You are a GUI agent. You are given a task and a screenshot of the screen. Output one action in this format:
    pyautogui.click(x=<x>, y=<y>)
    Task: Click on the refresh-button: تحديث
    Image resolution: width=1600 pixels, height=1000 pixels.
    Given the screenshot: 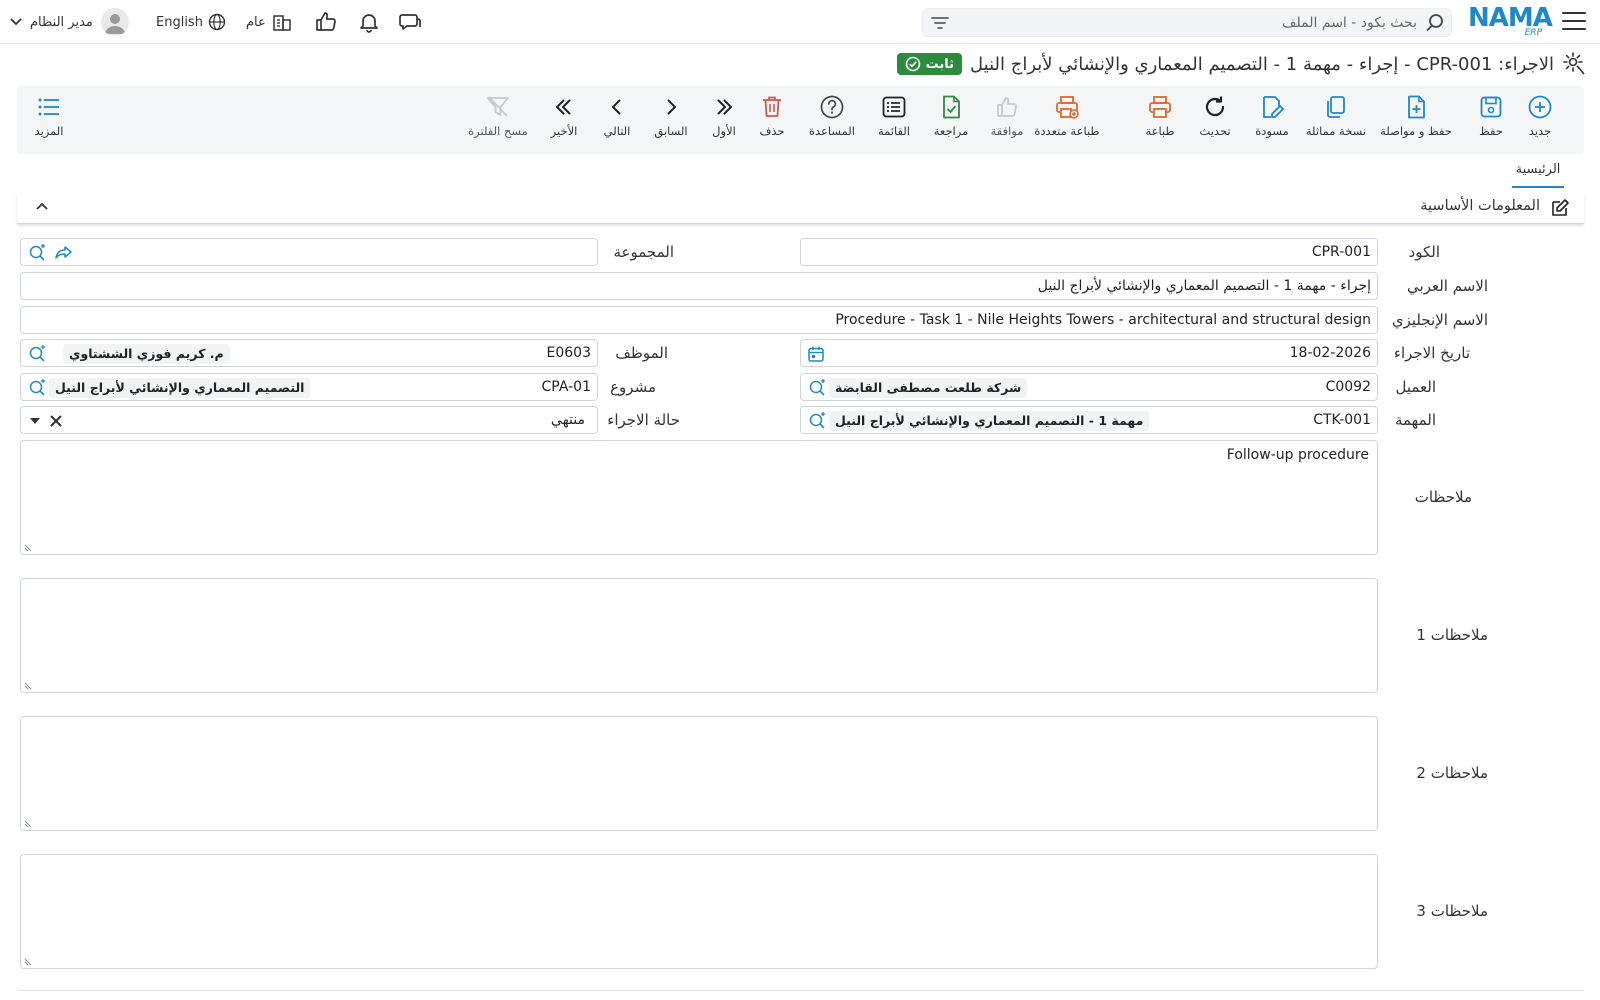 What is the action you would take?
    pyautogui.click(x=1215, y=120)
    